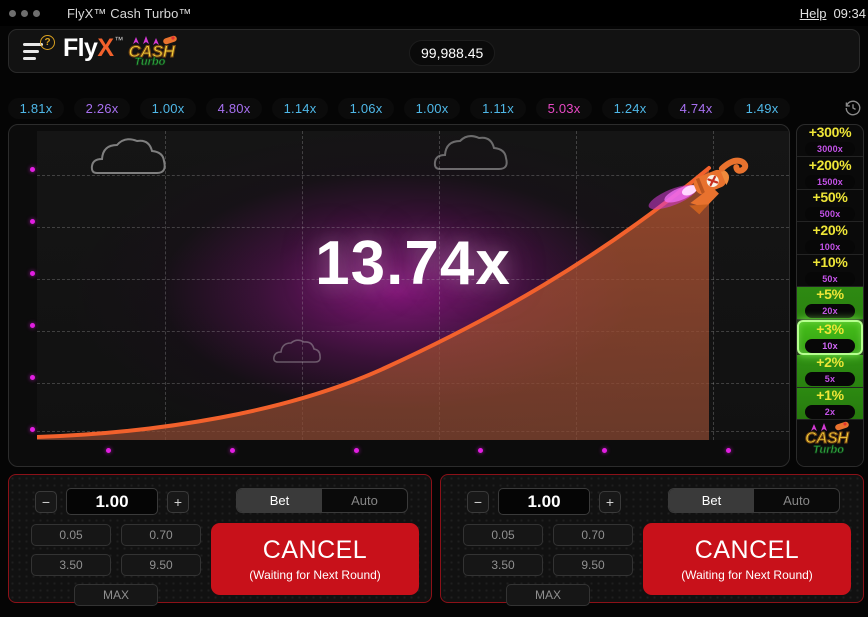  Describe the element at coordinates (829, 450) in the screenshot. I see `ladder-logo-turbo: Turbo` at that location.